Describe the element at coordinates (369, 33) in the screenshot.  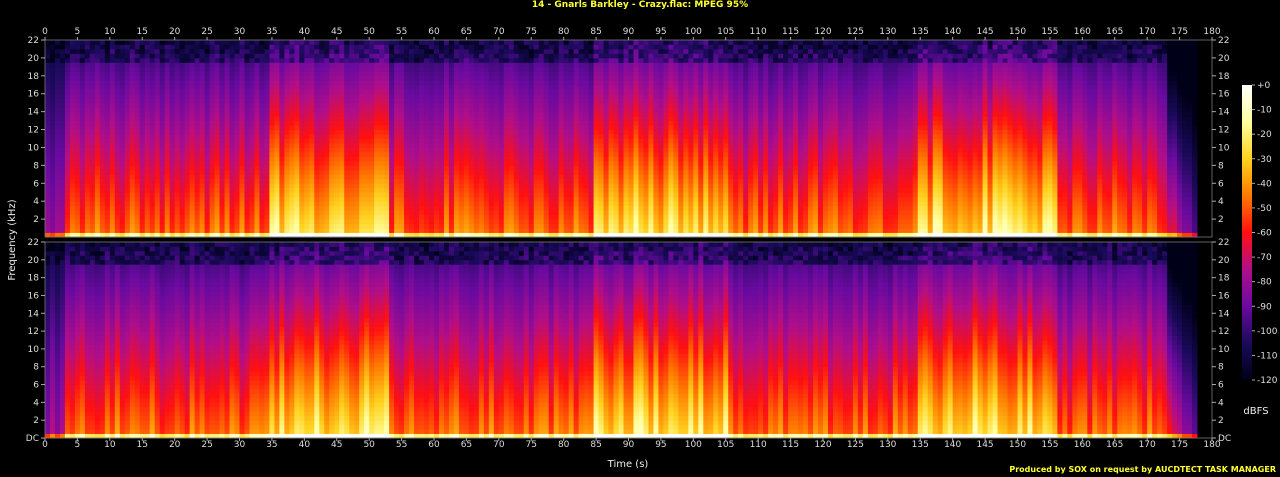
I see `x-tick-50-top: 50` at that location.